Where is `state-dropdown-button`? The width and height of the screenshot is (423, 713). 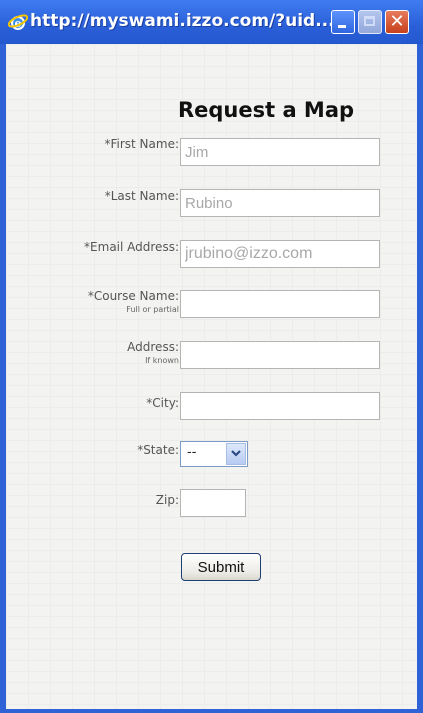 state-dropdown-button is located at coordinates (236, 454).